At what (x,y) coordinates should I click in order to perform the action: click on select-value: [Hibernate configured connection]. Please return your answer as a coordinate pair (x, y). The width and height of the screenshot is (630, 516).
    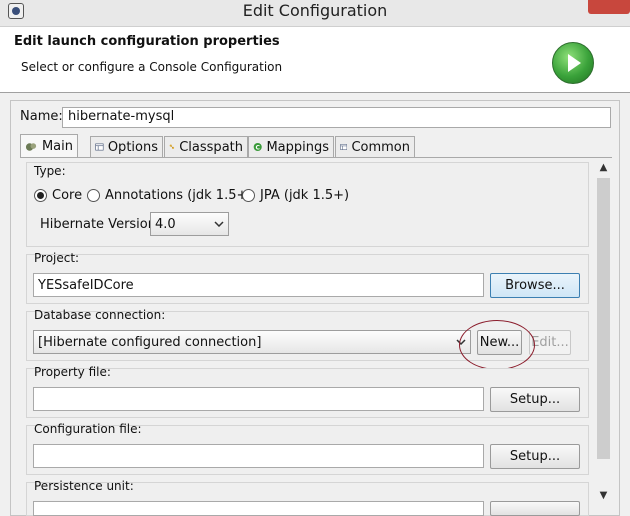
    Looking at the image, I should click on (150, 342).